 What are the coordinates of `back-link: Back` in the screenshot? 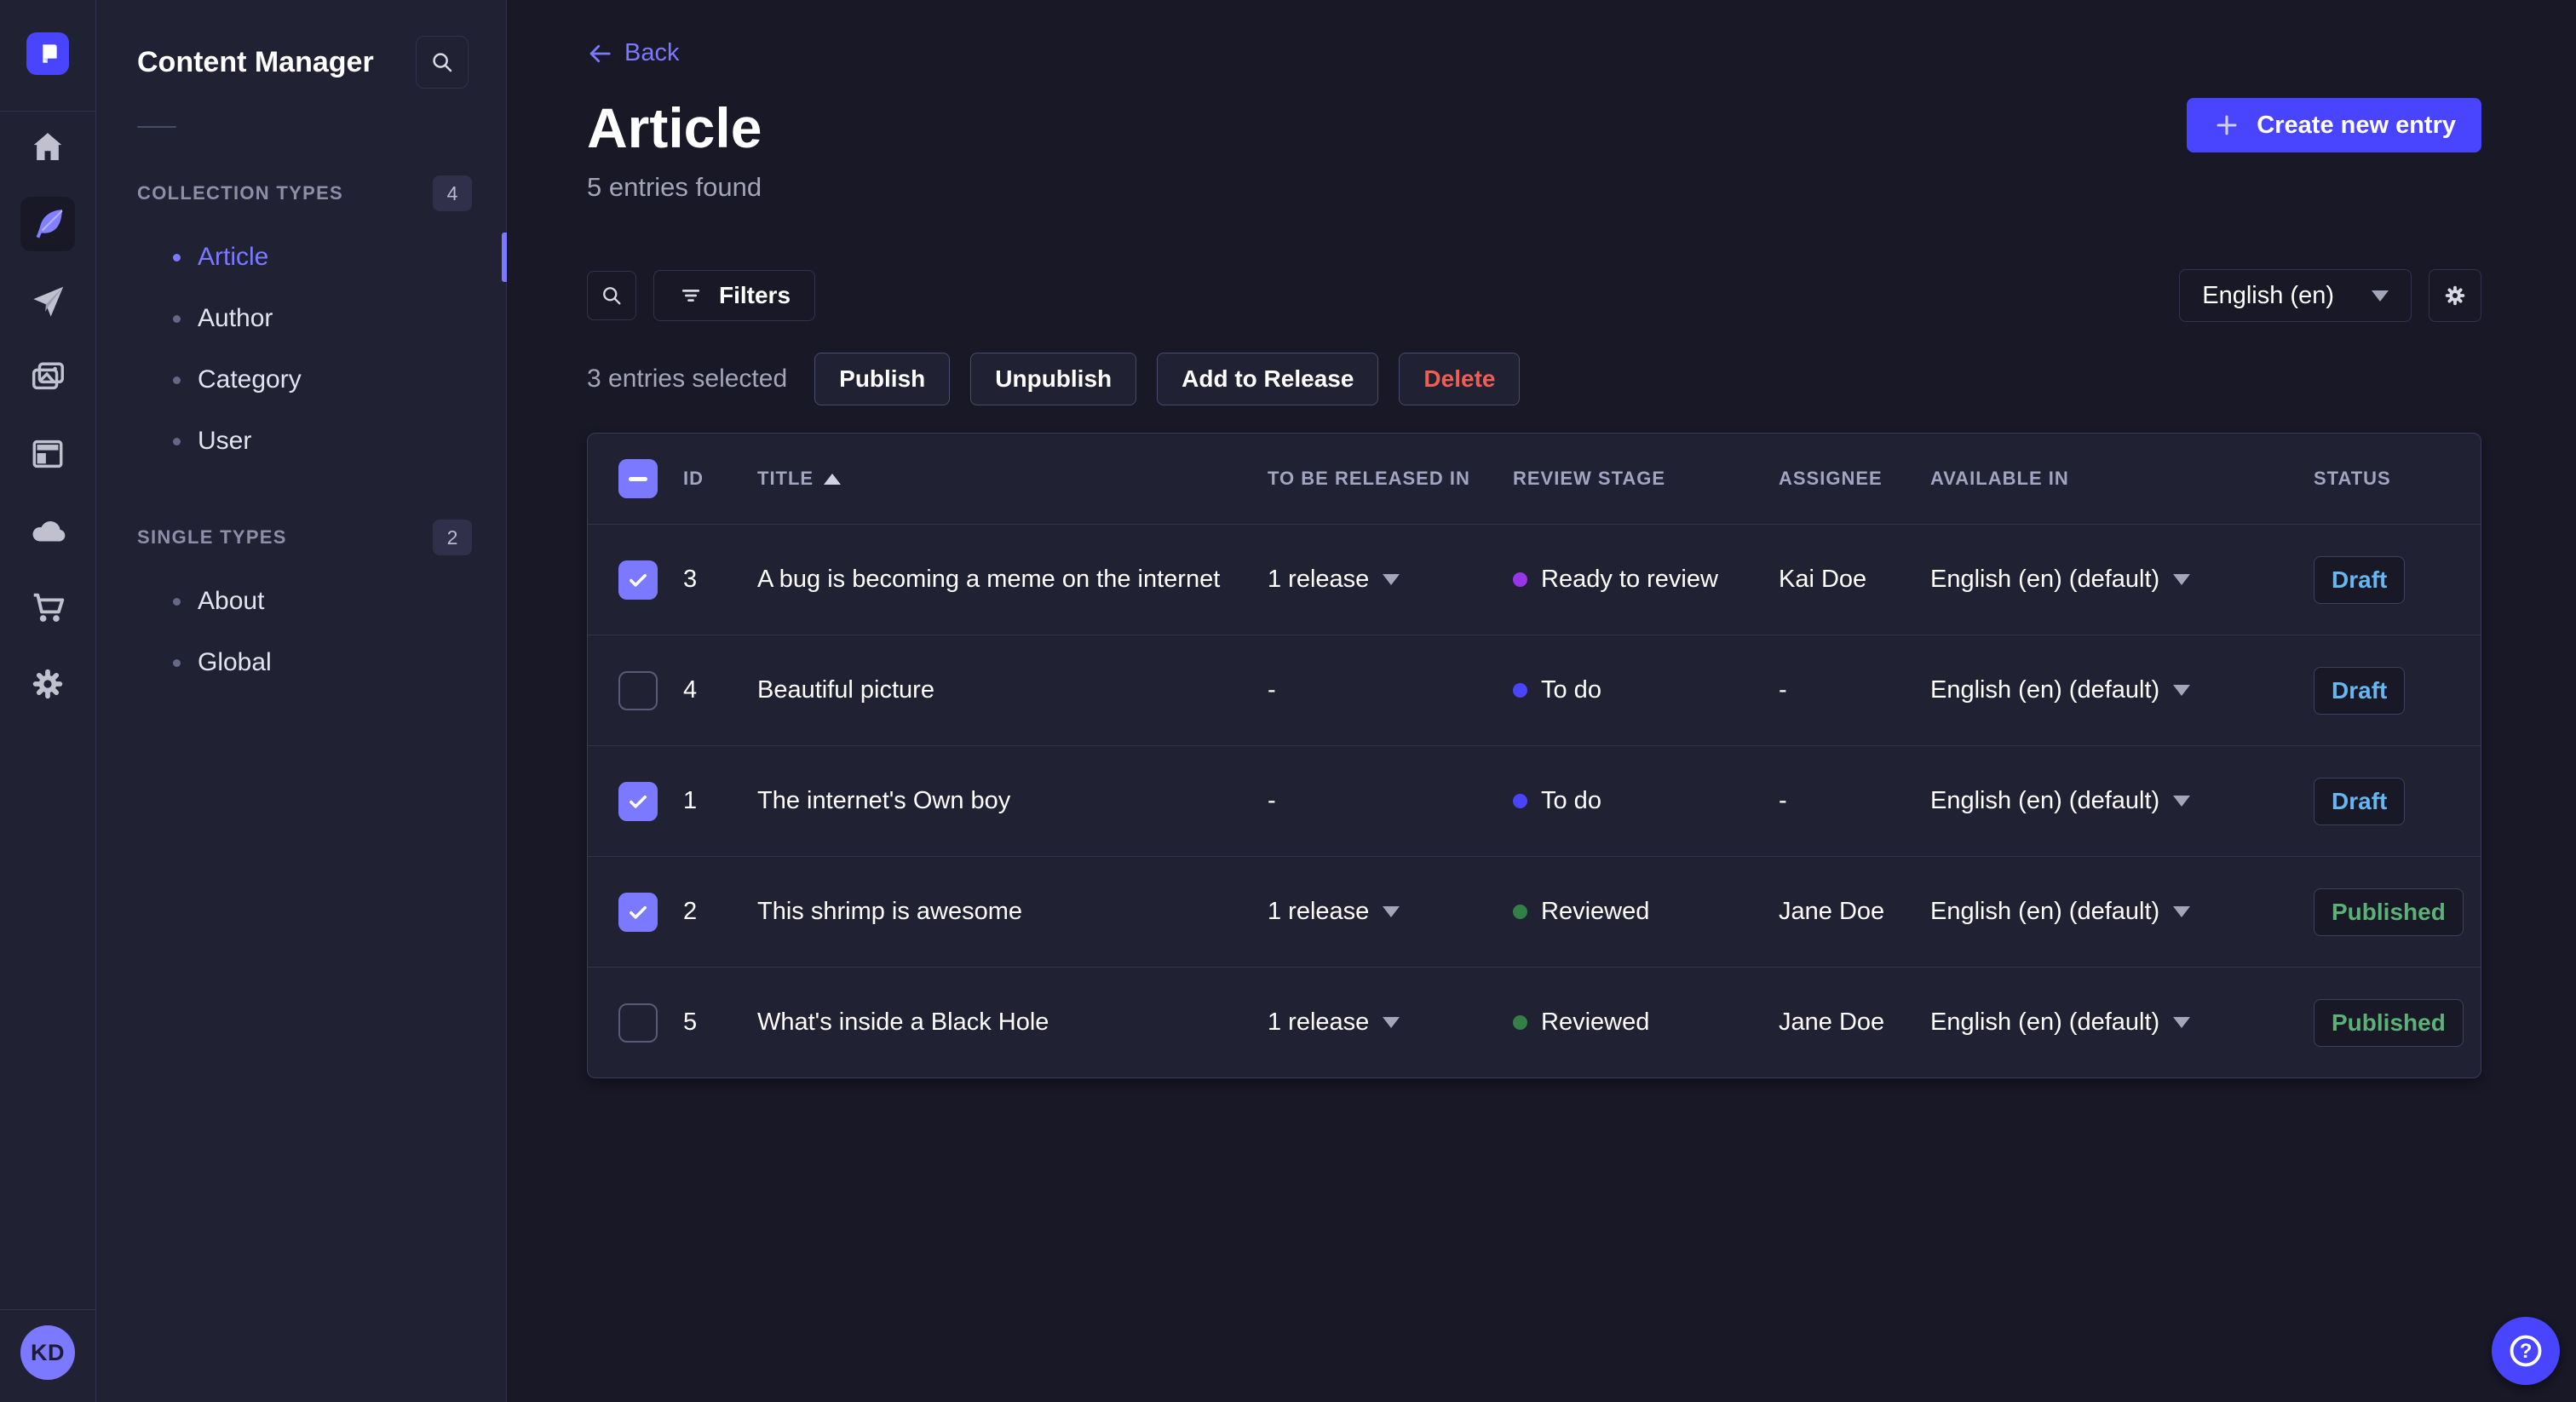 It's located at (633, 33).